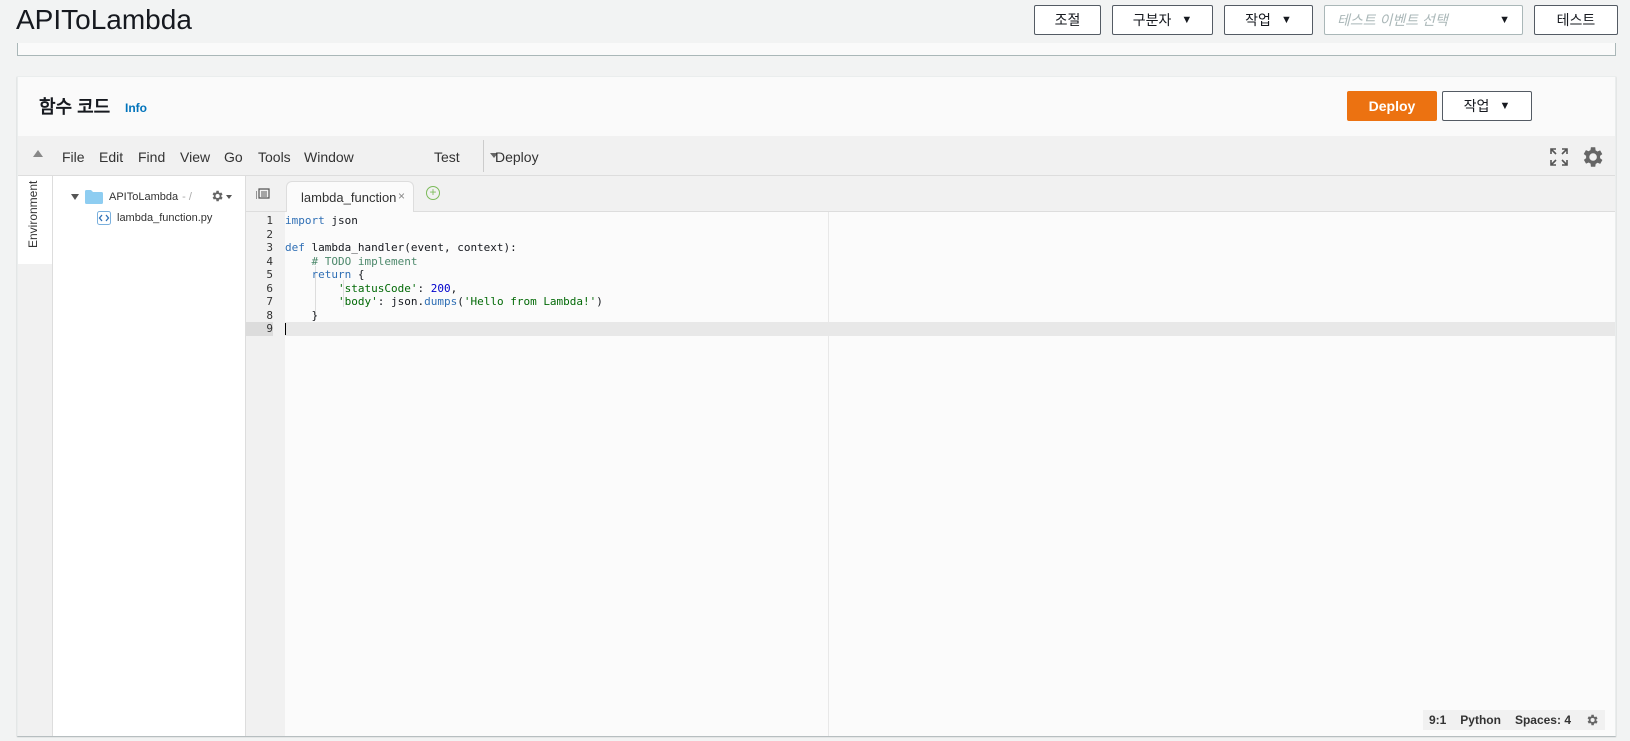 This screenshot has height=741, width=1630. What do you see at coordinates (940, 316) in the screenshot?
I see `code-line-8: 8 }` at bounding box center [940, 316].